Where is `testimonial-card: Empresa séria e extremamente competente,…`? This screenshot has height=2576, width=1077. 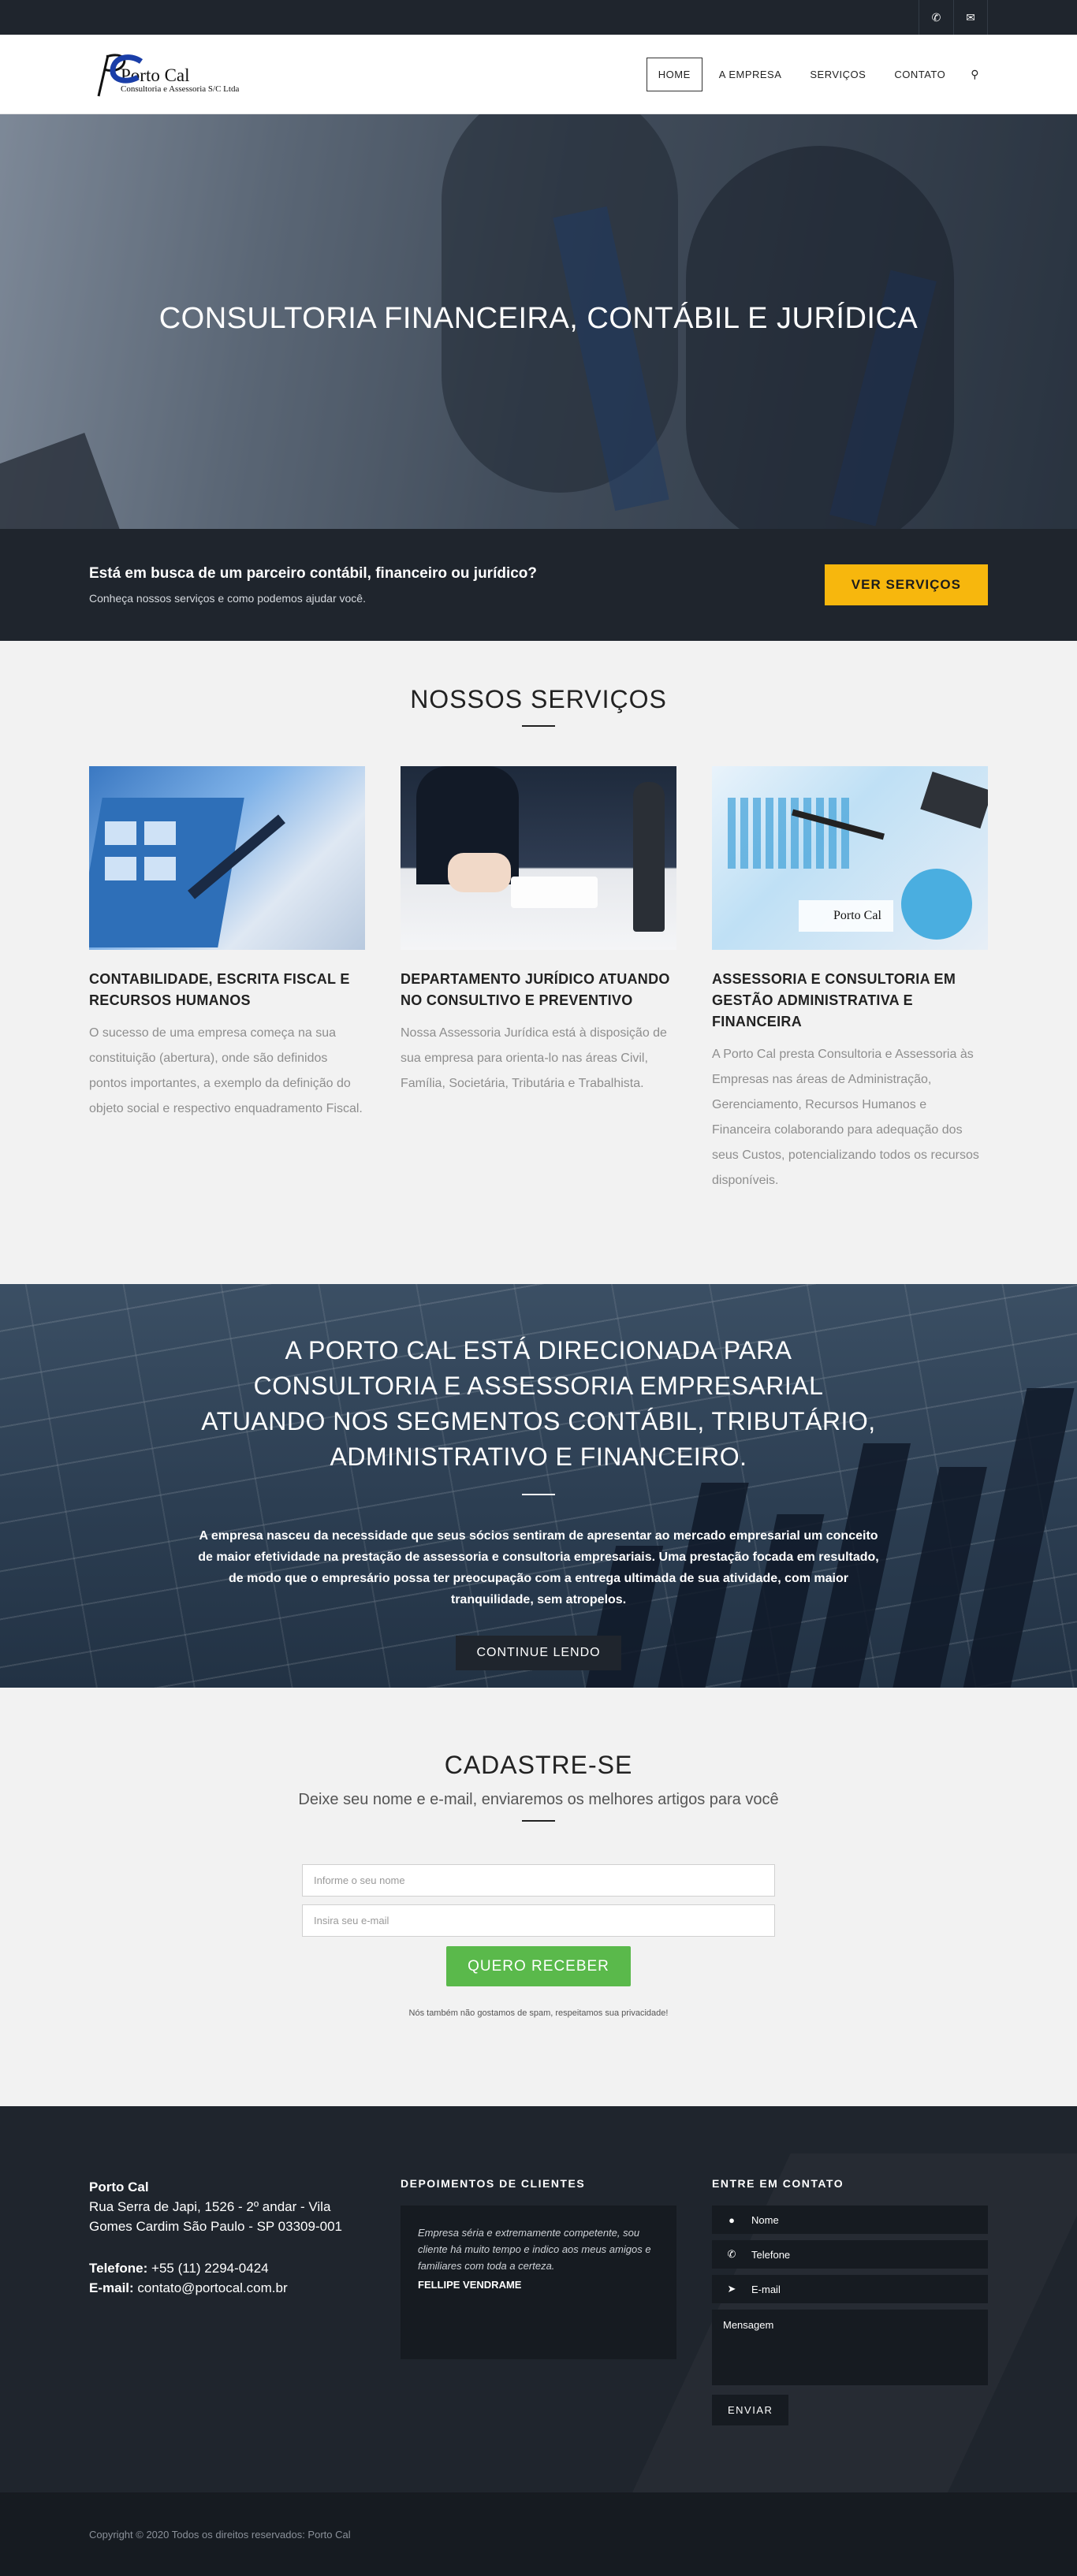
testimonial-card: Empresa séria e extremamente competente,… is located at coordinates (538, 2282).